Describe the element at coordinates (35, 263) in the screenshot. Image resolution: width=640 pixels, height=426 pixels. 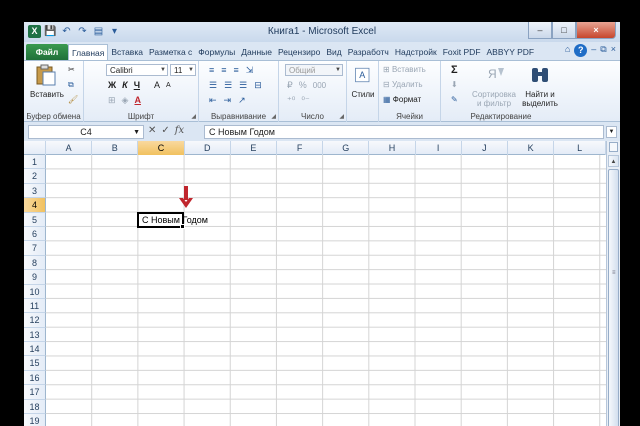
I see `row-header: 8` at that location.